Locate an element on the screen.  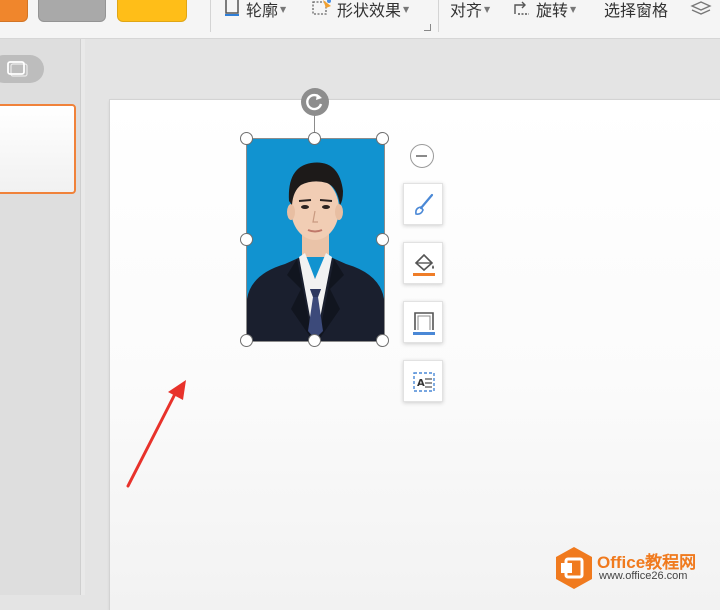
shape-effect-button: 形状效果 ▼ is located at coordinates (360, 10).